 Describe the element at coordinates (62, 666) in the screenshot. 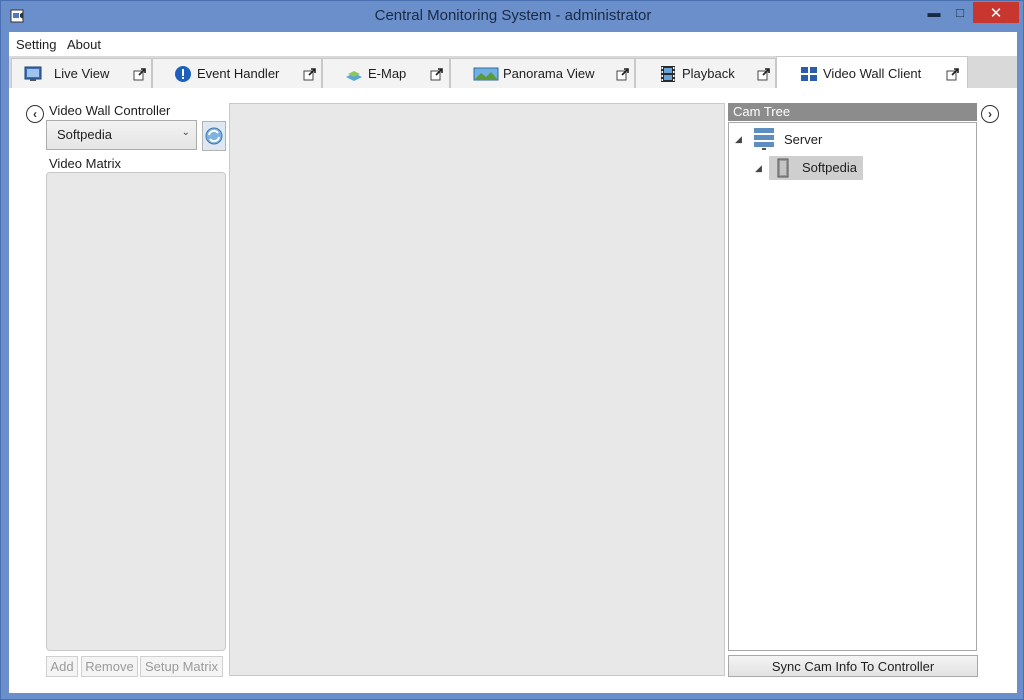

I see `add-button: Add` at that location.